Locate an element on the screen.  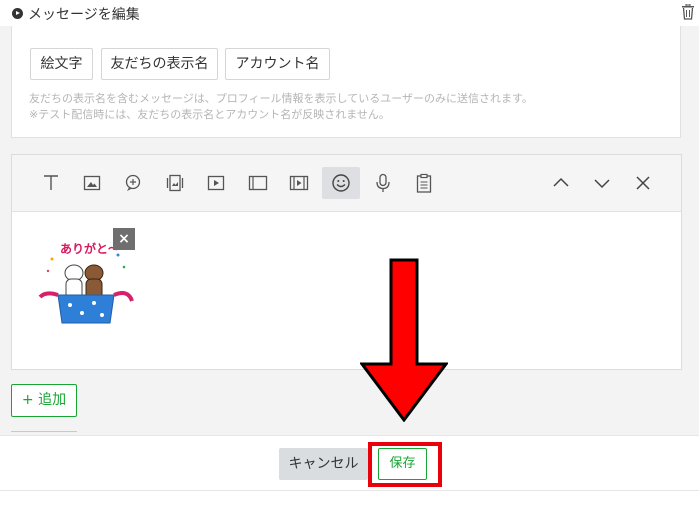
chevron-up-icon is located at coordinates (561, 183).